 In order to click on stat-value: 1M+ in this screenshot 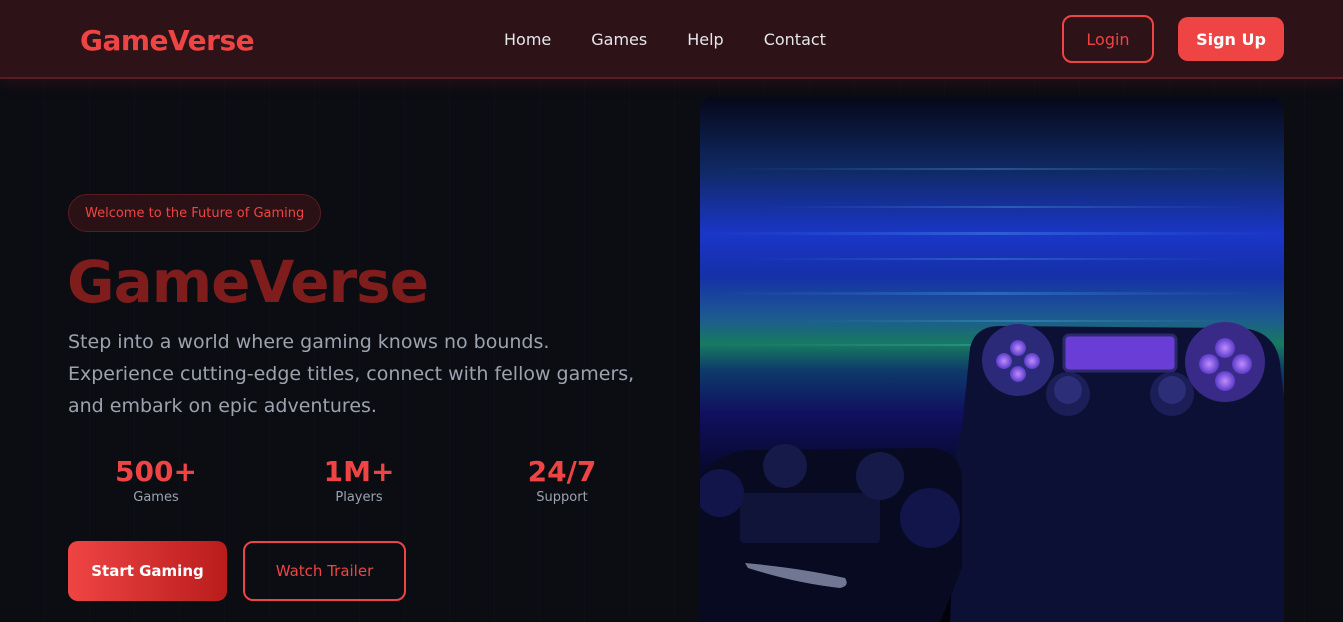, I will do `click(359, 471)`.